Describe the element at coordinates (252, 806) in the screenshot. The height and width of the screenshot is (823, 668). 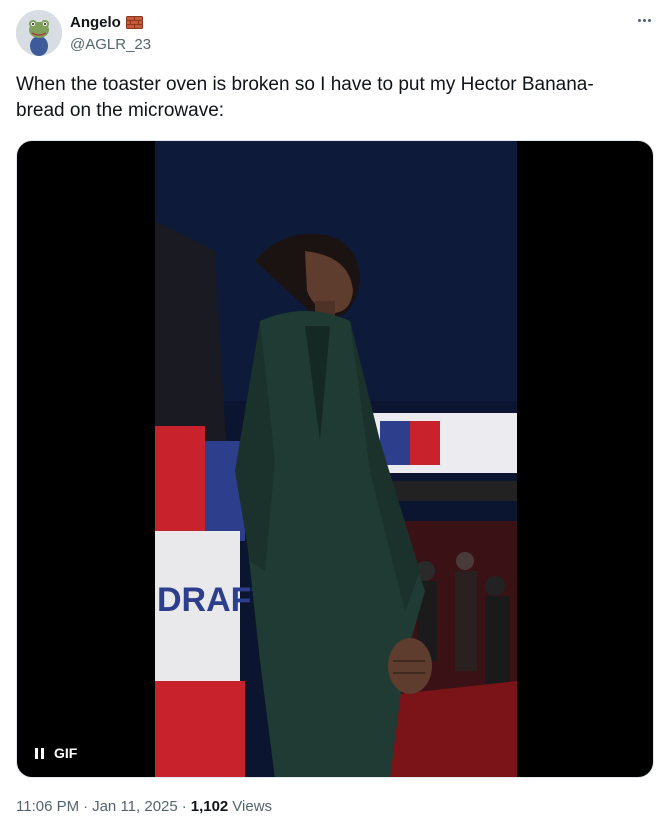
I see `views-label: Views` at that location.